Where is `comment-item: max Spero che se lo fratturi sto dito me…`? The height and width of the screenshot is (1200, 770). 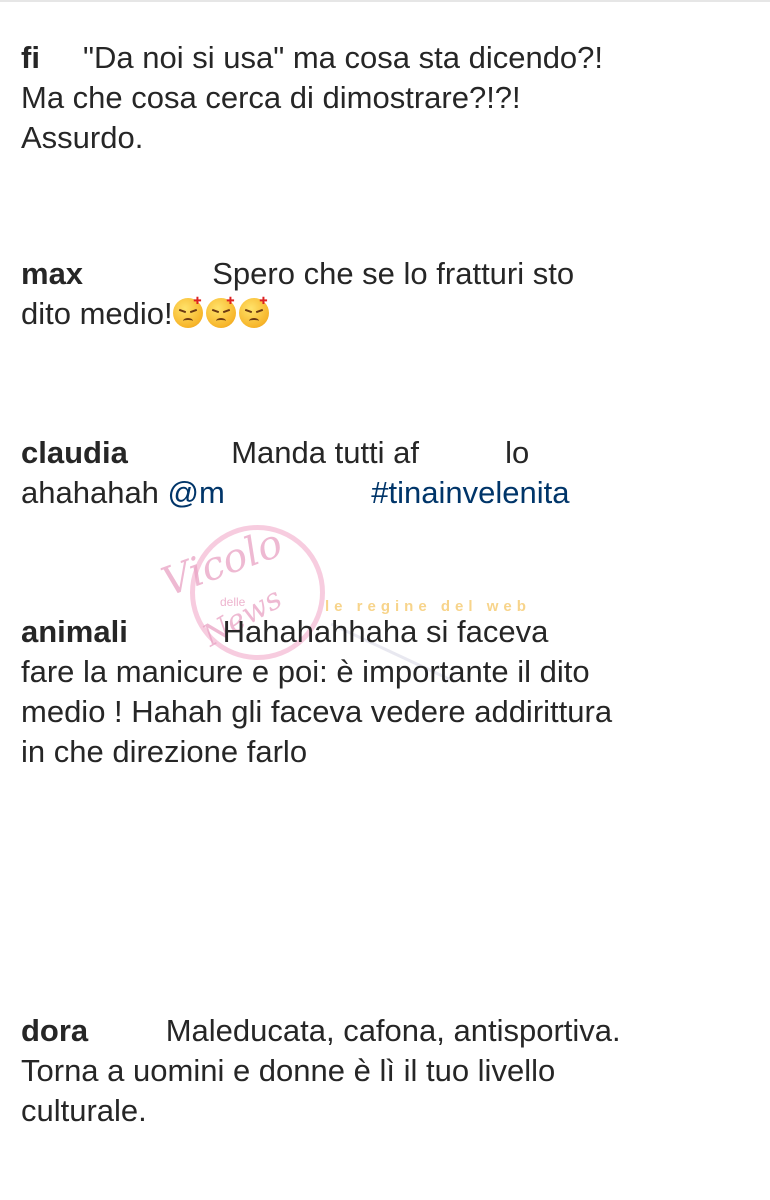
comment-item: max Spero che se lo fratturi sto dito me… is located at coordinates (381, 294).